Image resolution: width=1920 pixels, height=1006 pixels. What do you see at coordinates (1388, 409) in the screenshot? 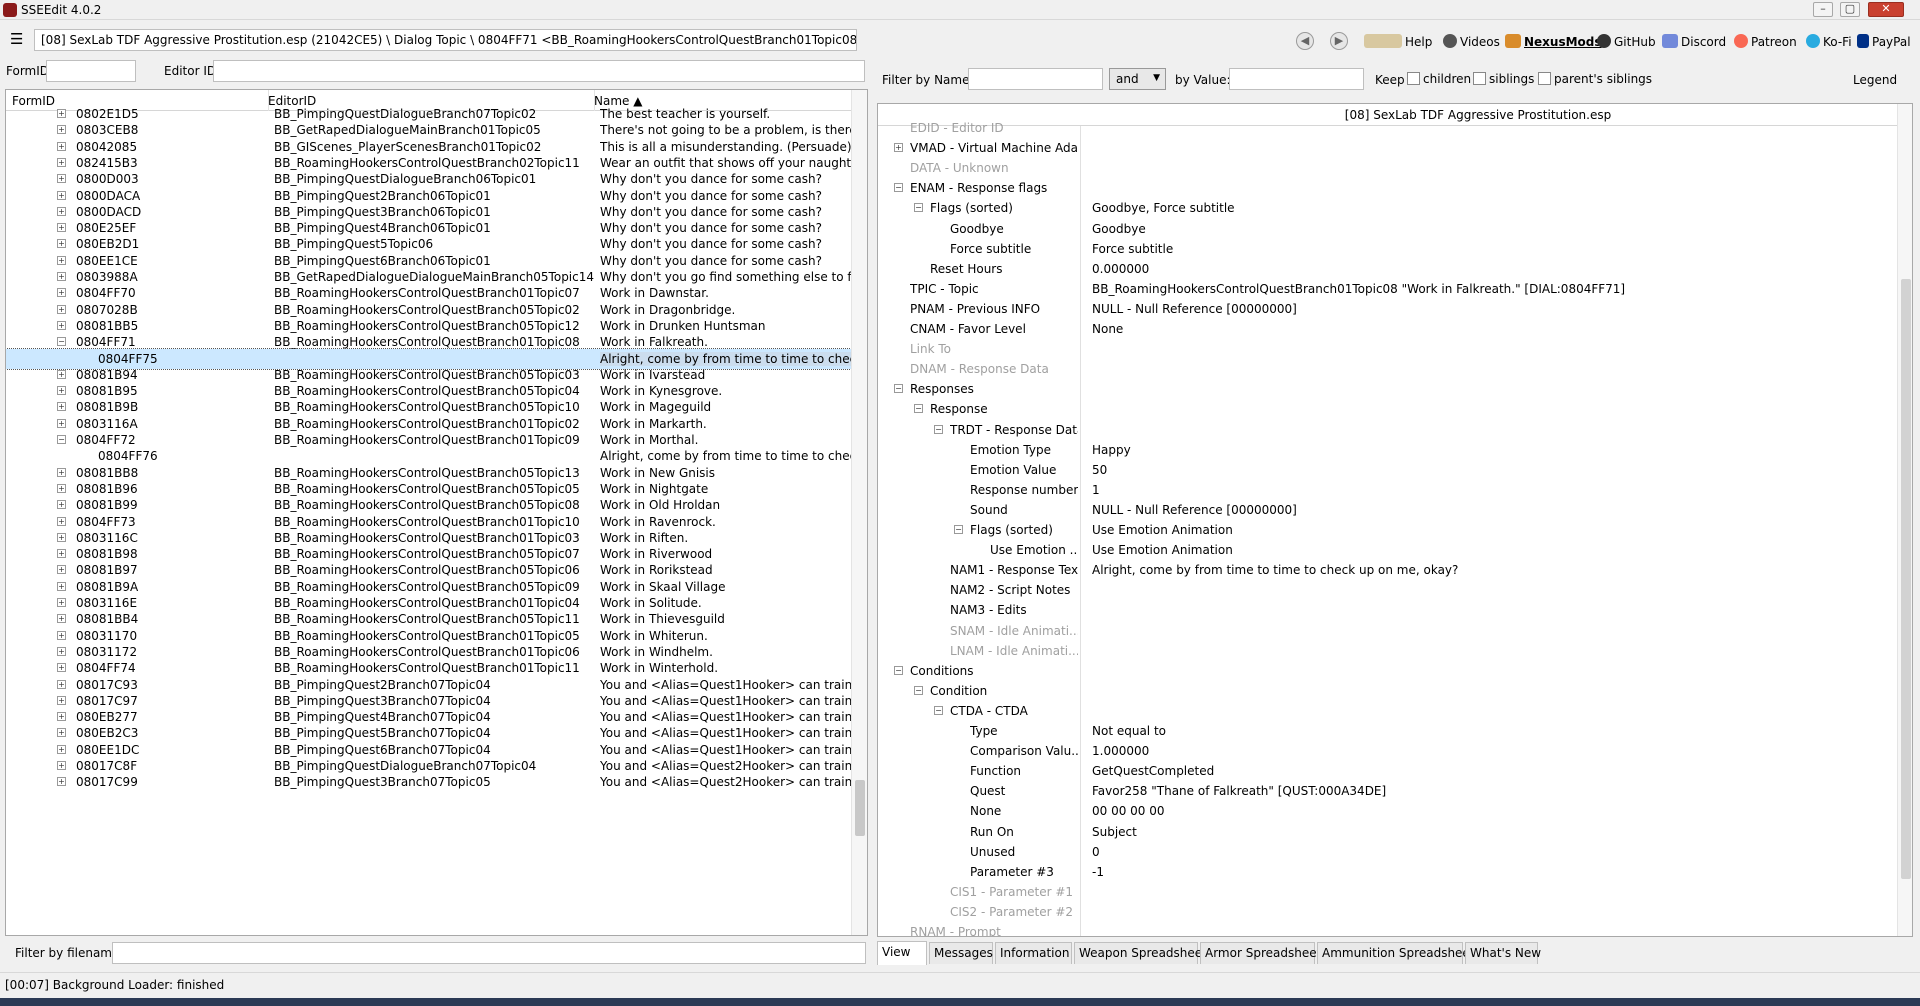
I see `record-field-row: − Response` at bounding box center [1388, 409].